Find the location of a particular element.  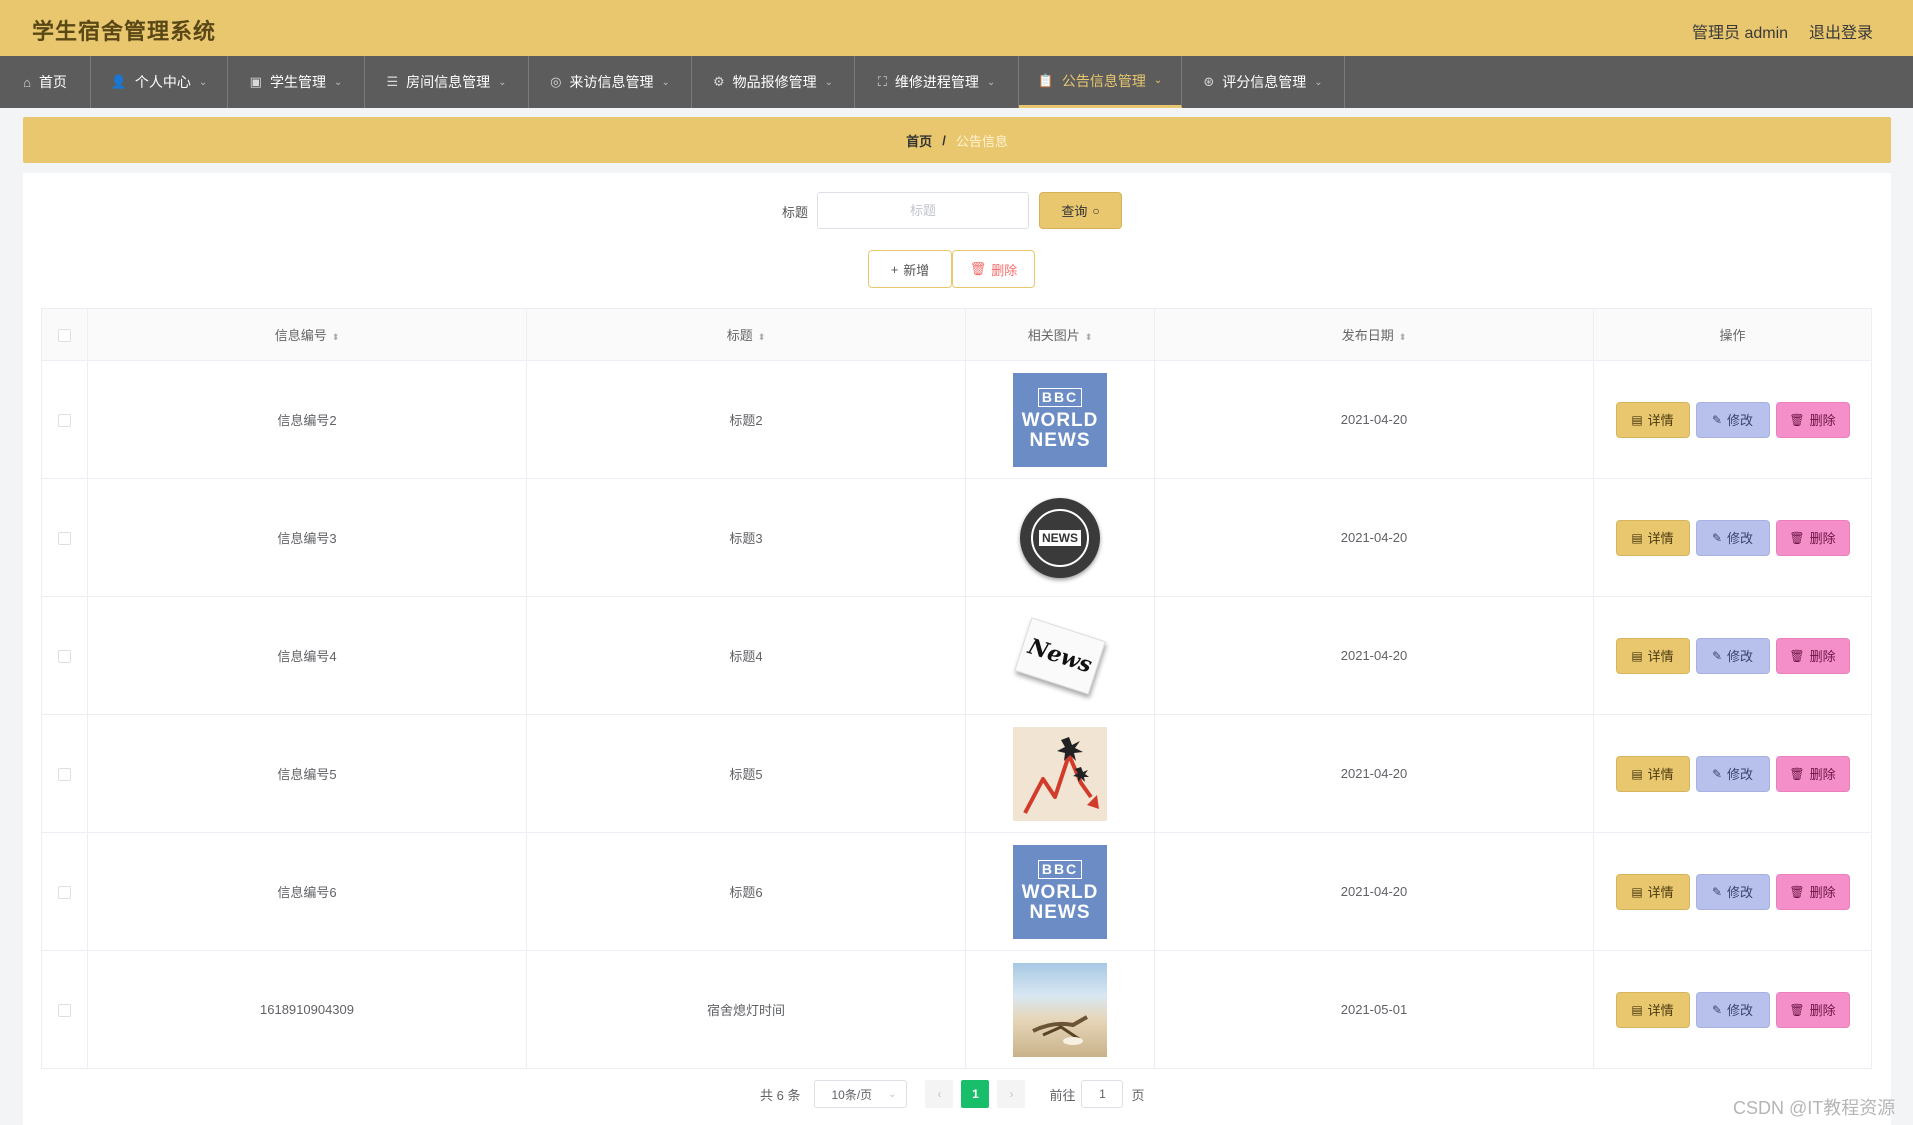

detail-button-label: 详情 is located at coordinates (1660, 892).